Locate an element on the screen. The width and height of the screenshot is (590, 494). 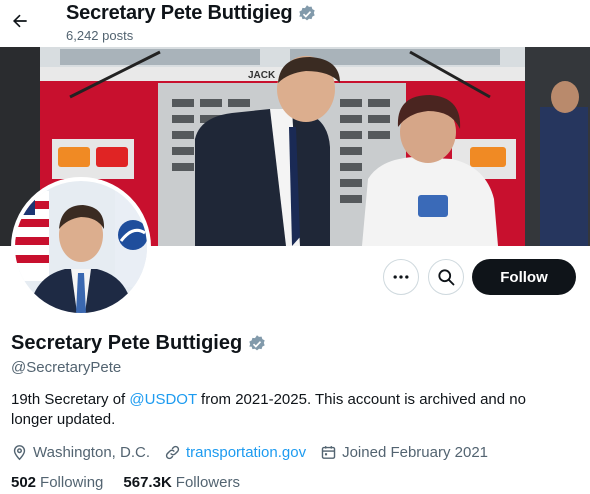
profile-name-text: Secretary Pete Buttigieg is located at coordinates (127, 343).